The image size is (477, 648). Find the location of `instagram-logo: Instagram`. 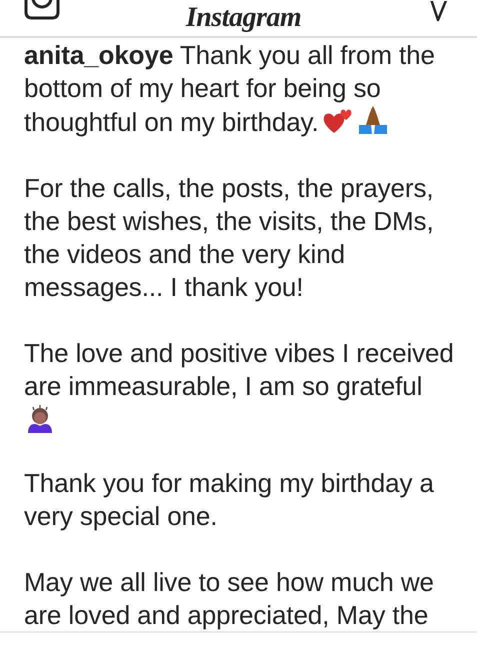

instagram-logo: Instagram is located at coordinates (244, 18).